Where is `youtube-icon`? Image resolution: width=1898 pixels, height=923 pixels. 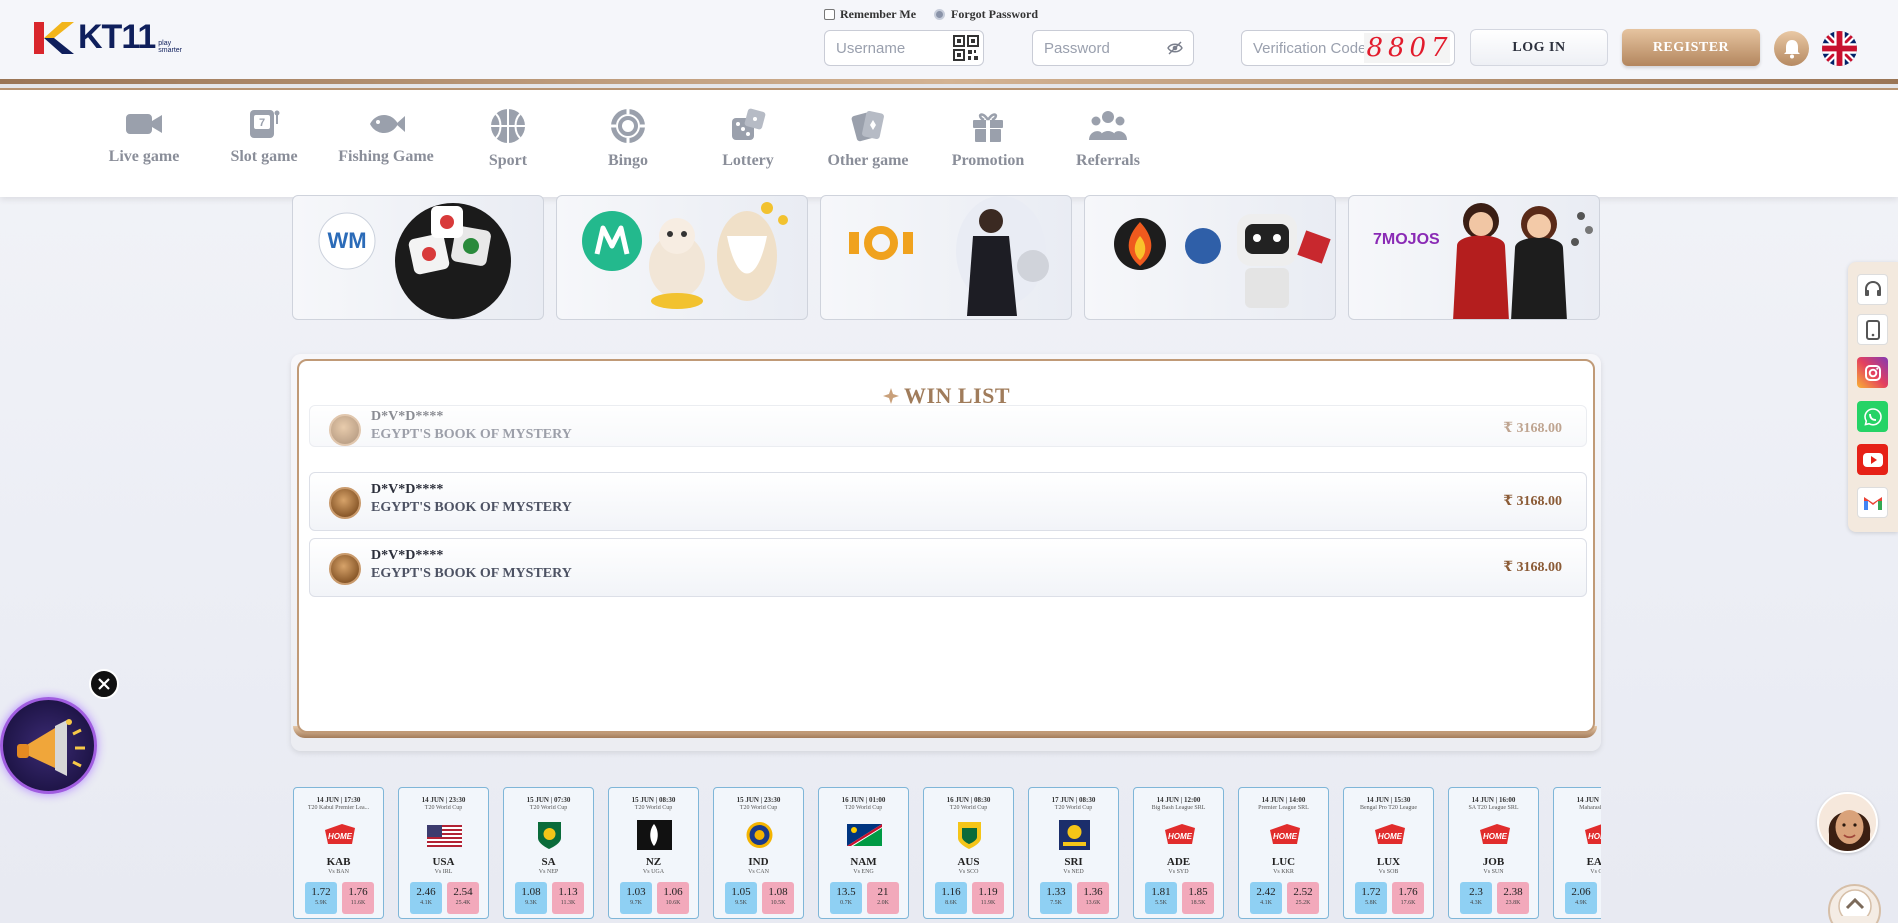
youtube-icon is located at coordinates (1872, 459).